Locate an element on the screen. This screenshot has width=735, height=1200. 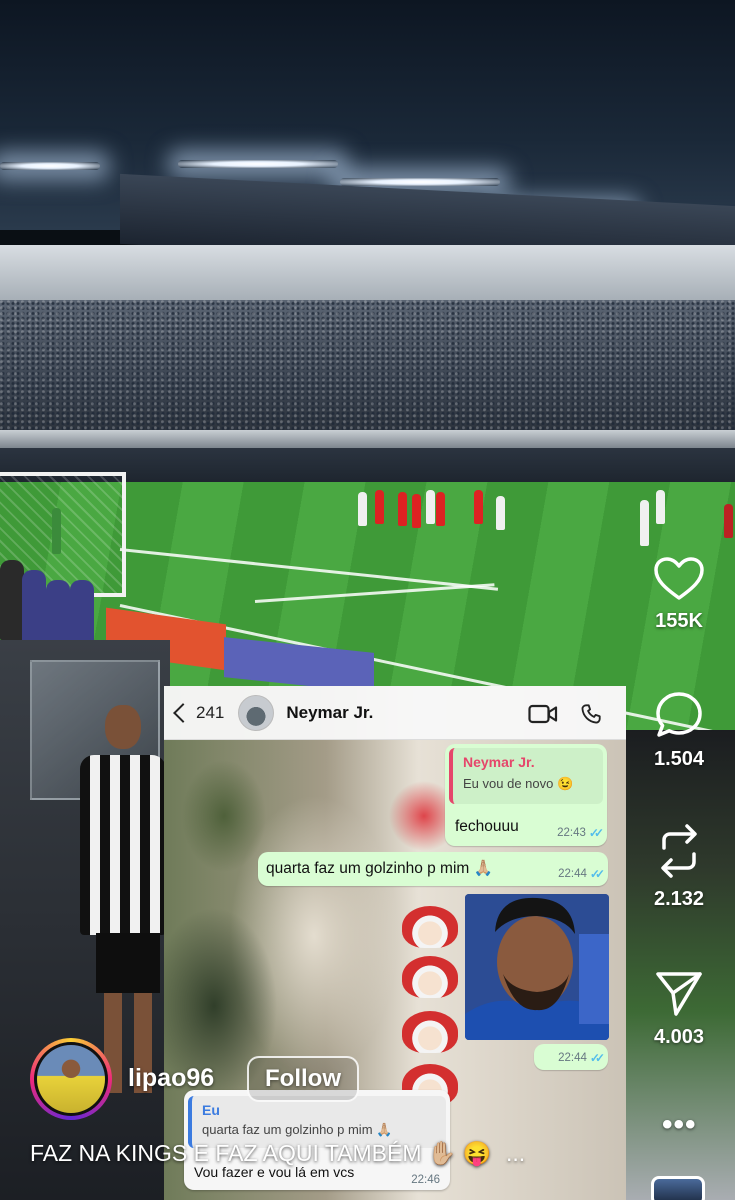
phone-icon is located at coordinates (591, 714).